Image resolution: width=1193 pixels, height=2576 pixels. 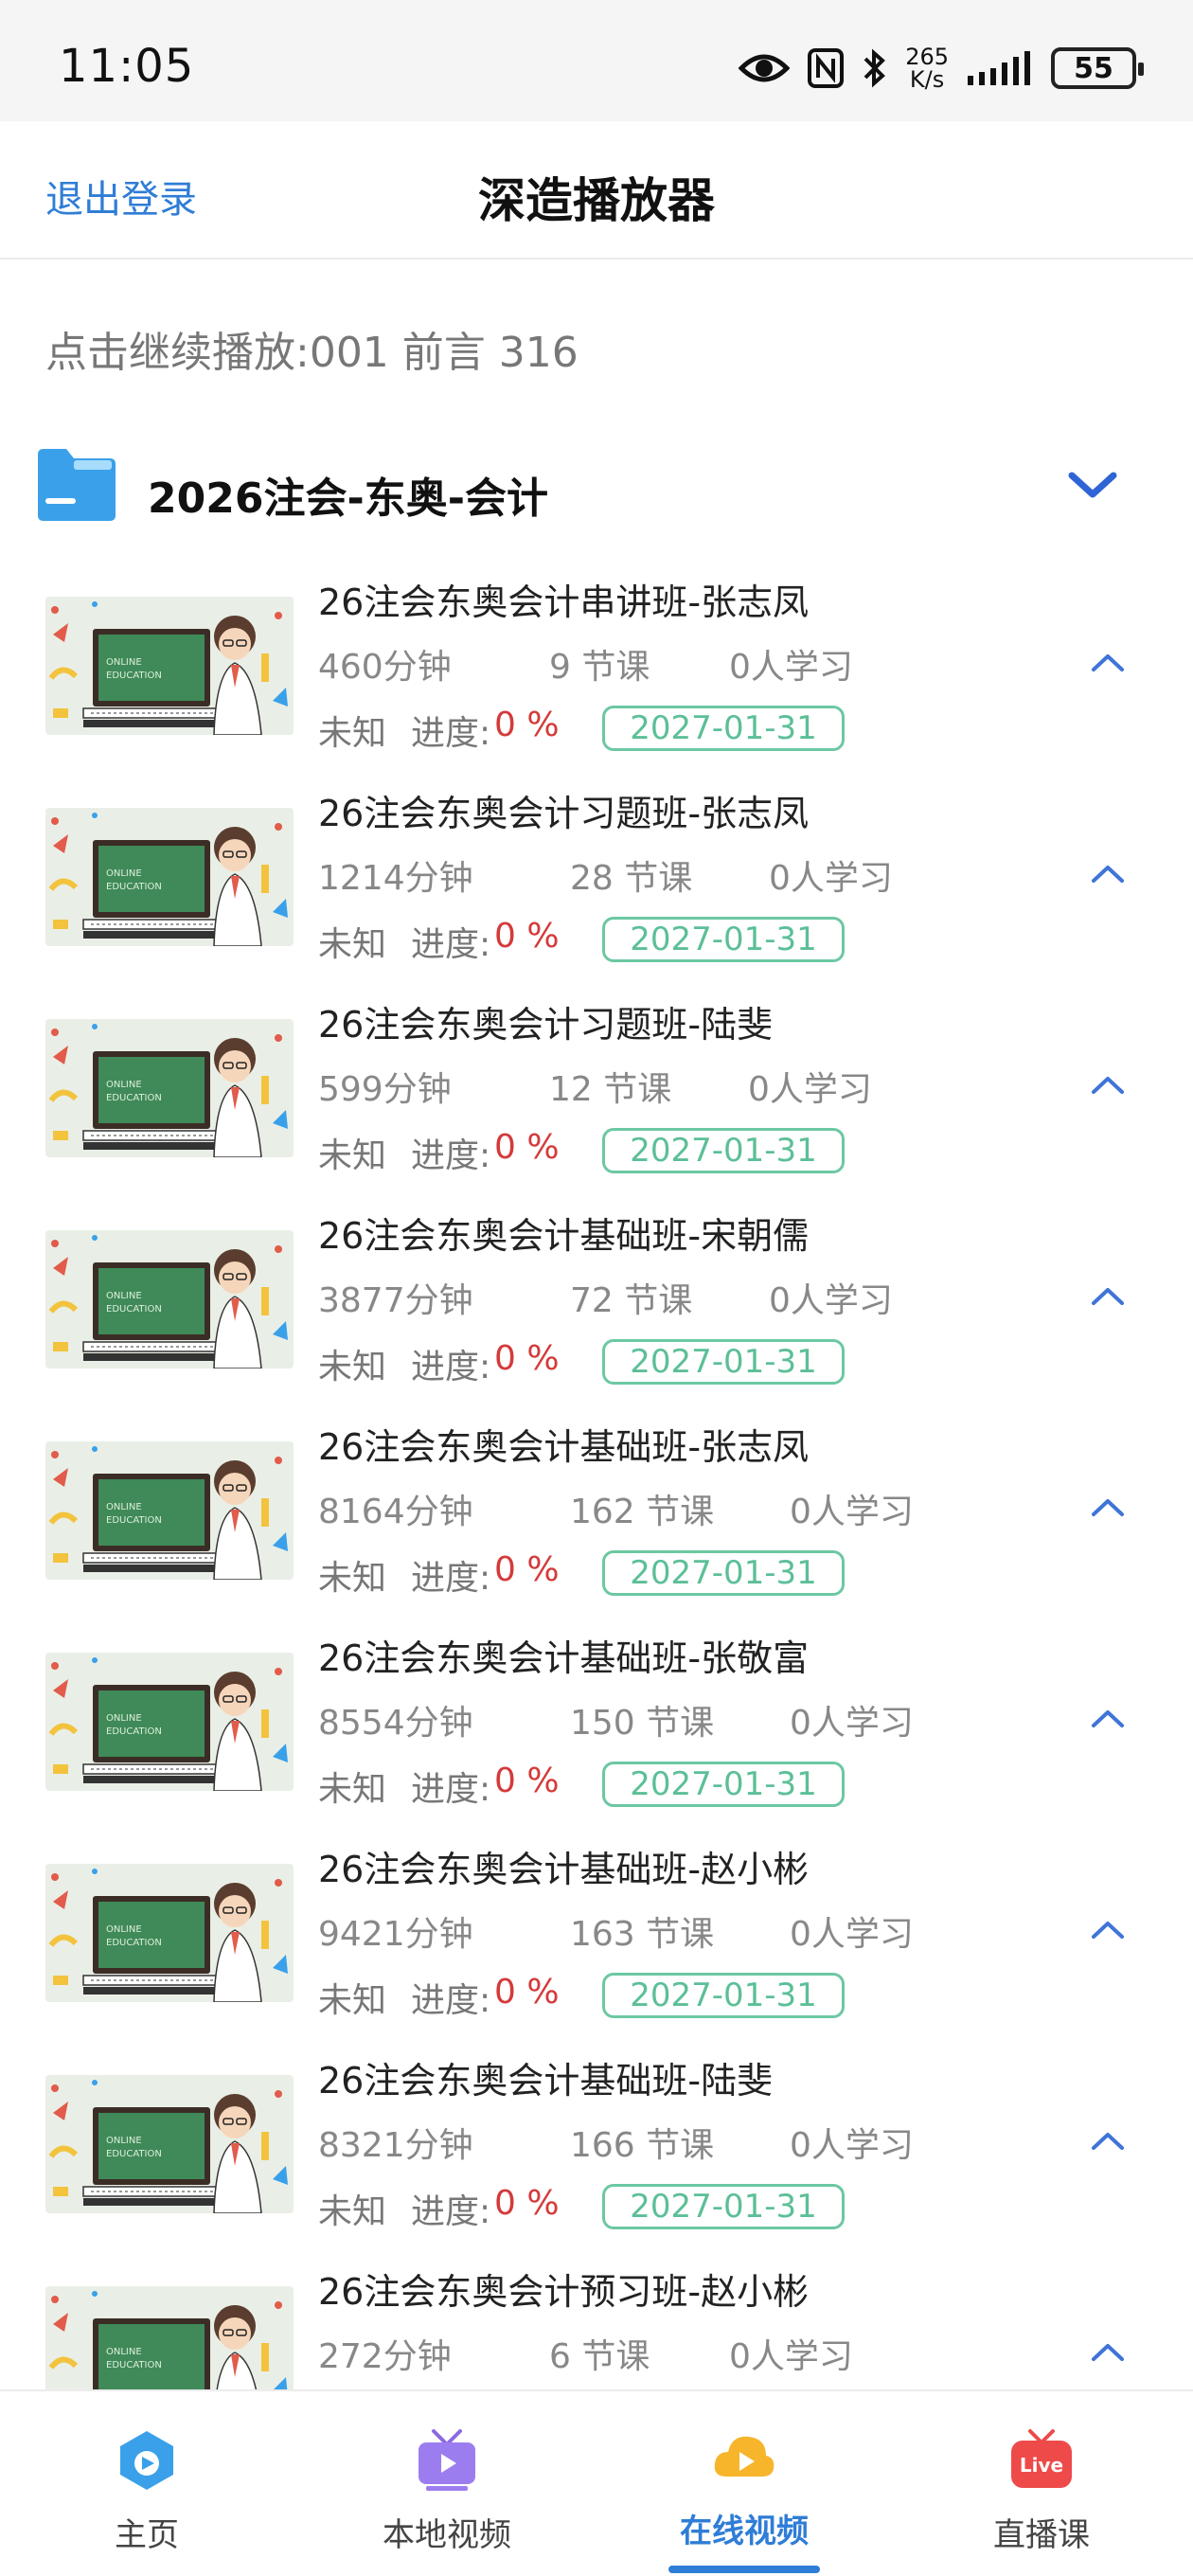 What do you see at coordinates (596, 2482) in the screenshot?
I see `bottom-navigation: 主页 本地视频 在线视频 Live 直播课` at bounding box center [596, 2482].